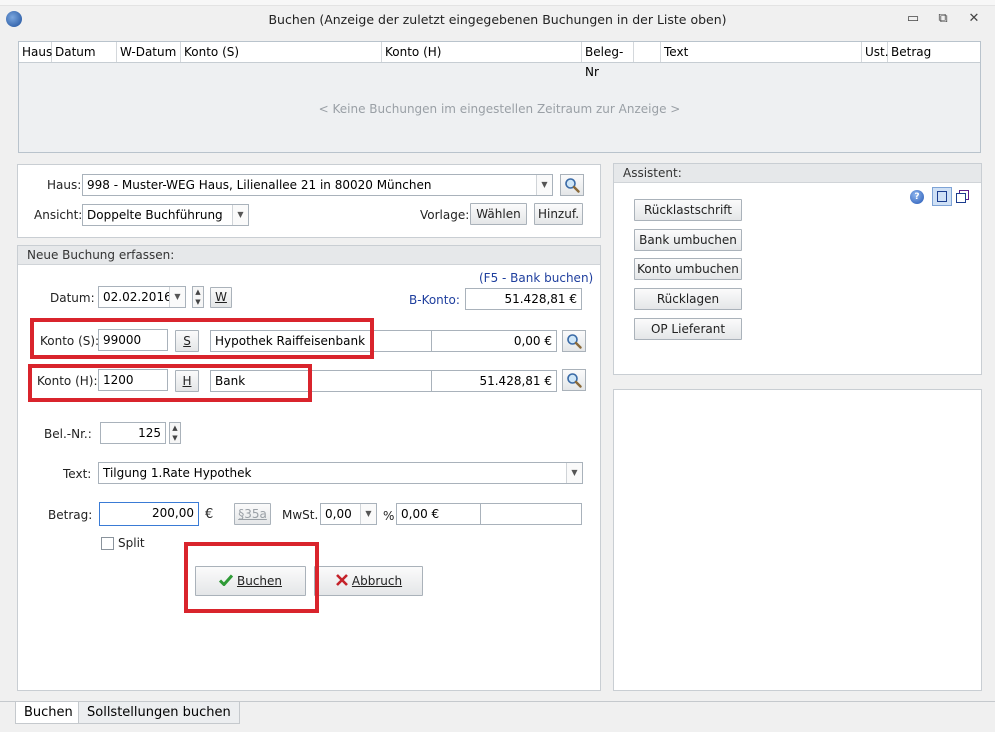  Describe the element at coordinates (688, 299) in the screenshot. I see `ruecklagen-button: Rücklagen` at that location.